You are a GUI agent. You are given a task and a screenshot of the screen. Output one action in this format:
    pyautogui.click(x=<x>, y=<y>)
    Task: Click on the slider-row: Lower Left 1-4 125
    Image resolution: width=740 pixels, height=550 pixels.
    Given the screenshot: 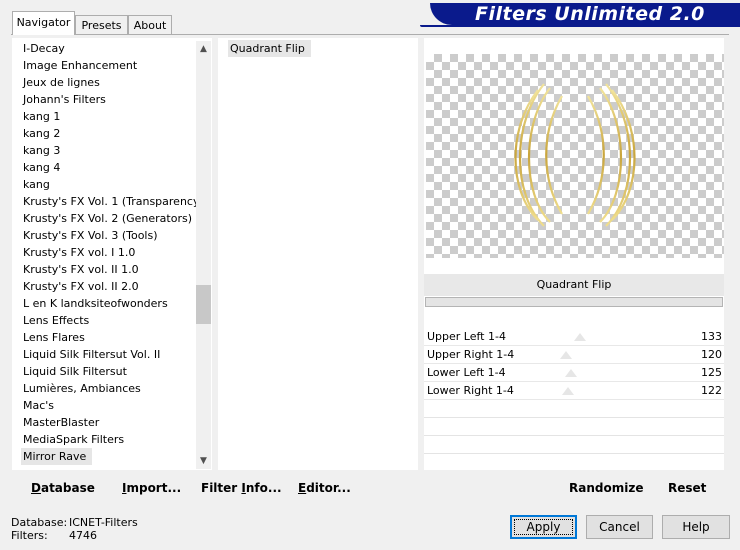 What is the action you would take?
    pyautogui.click(x=574, y=373)
    